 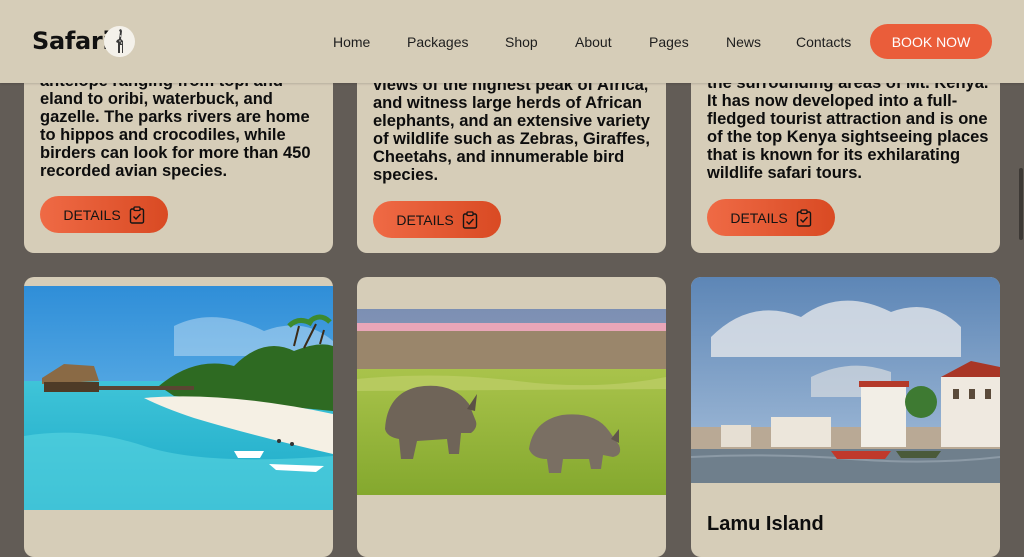 What do you see at coordinates (1021, 204) in the screenshot?
I see `page-scrollbar` at bounding box center [1021, 204].